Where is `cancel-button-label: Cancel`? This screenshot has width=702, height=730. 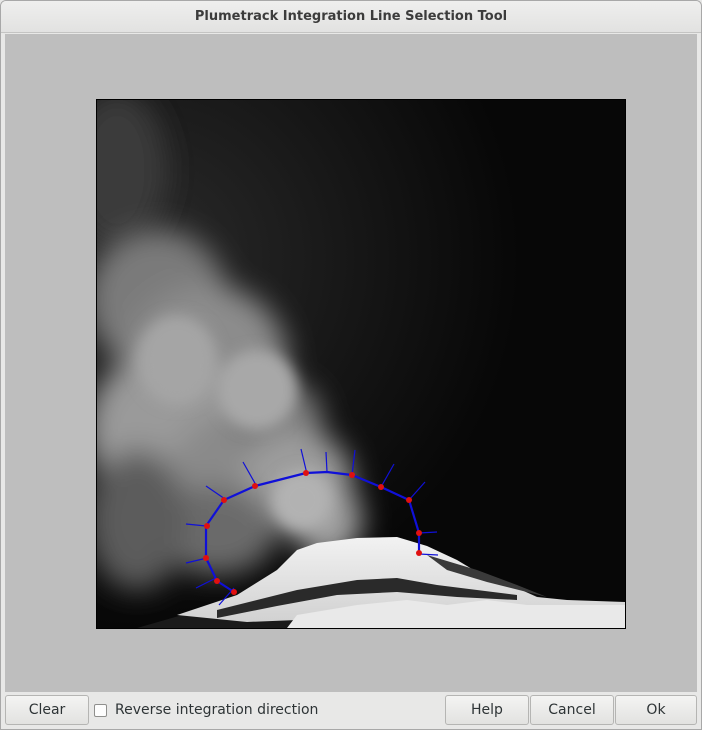 cancel-button-label: Cancel is located at coordinates (572, 710).